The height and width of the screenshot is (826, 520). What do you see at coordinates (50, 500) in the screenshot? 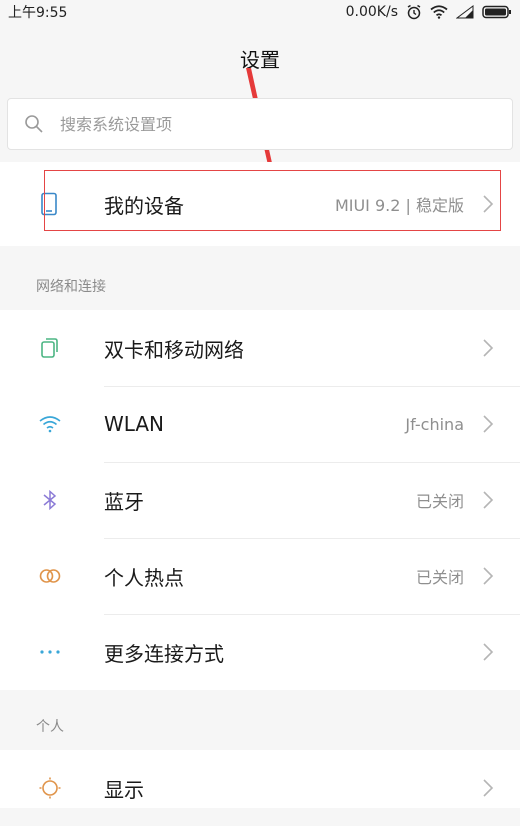
I see `bluetooth-icon` at bounding box center [50, 500].